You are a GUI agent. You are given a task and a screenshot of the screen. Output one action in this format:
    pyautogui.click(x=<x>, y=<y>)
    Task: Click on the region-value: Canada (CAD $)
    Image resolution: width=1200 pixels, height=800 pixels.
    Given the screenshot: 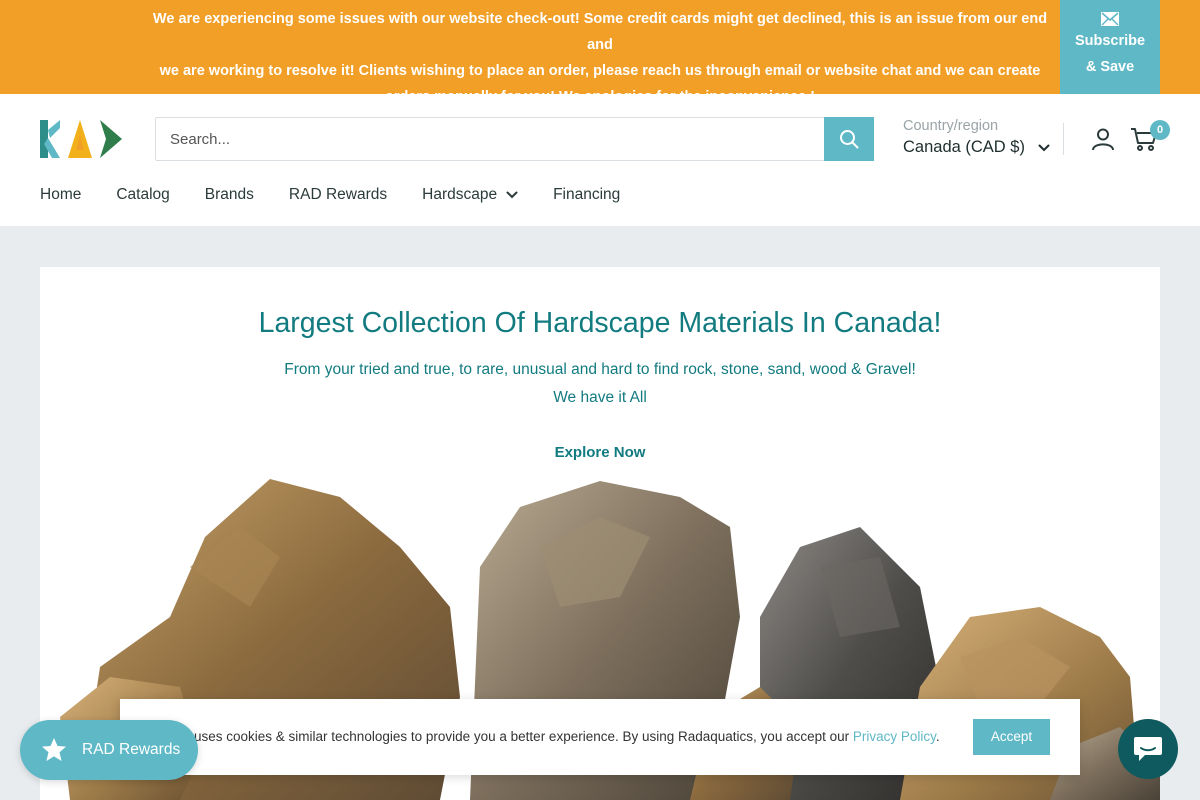 What is the action you would take?
    pyautogui.click(x=964, y=147)
    